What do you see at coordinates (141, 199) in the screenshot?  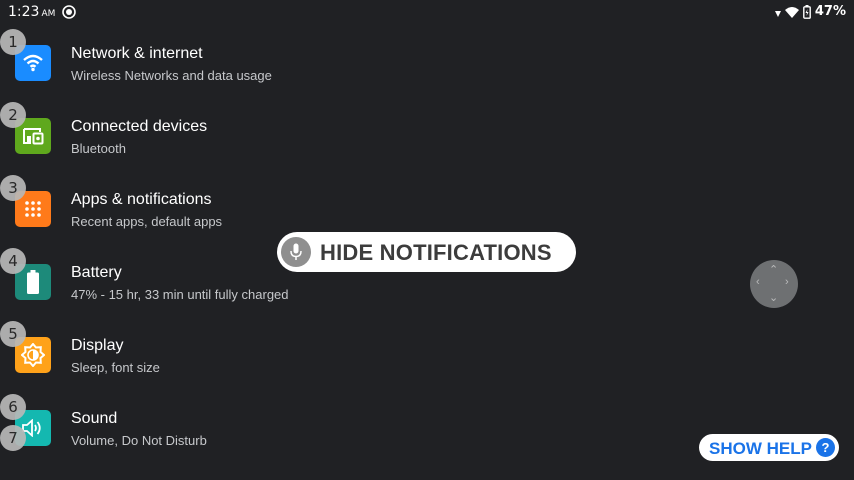 I see `item-title: Apps & notifications` at bounding box center [141, 199].